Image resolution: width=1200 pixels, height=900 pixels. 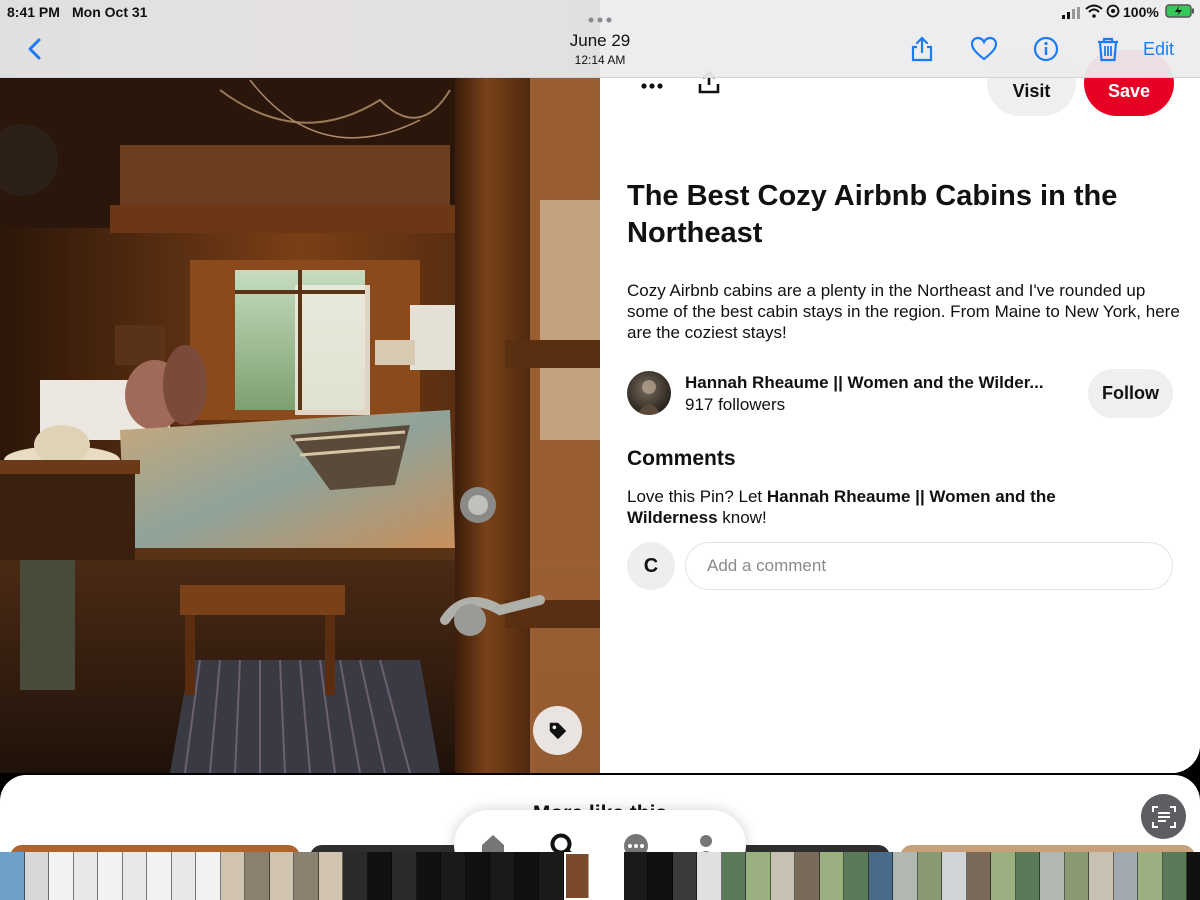 What do you see at coordinates (1108, 49) in the screenshot?
I see `trash-icon` at bounding box center [1108, 49].